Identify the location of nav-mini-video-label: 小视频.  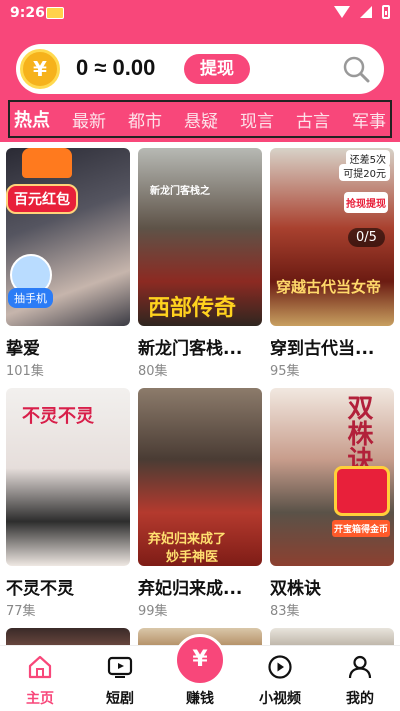
(280, 699).